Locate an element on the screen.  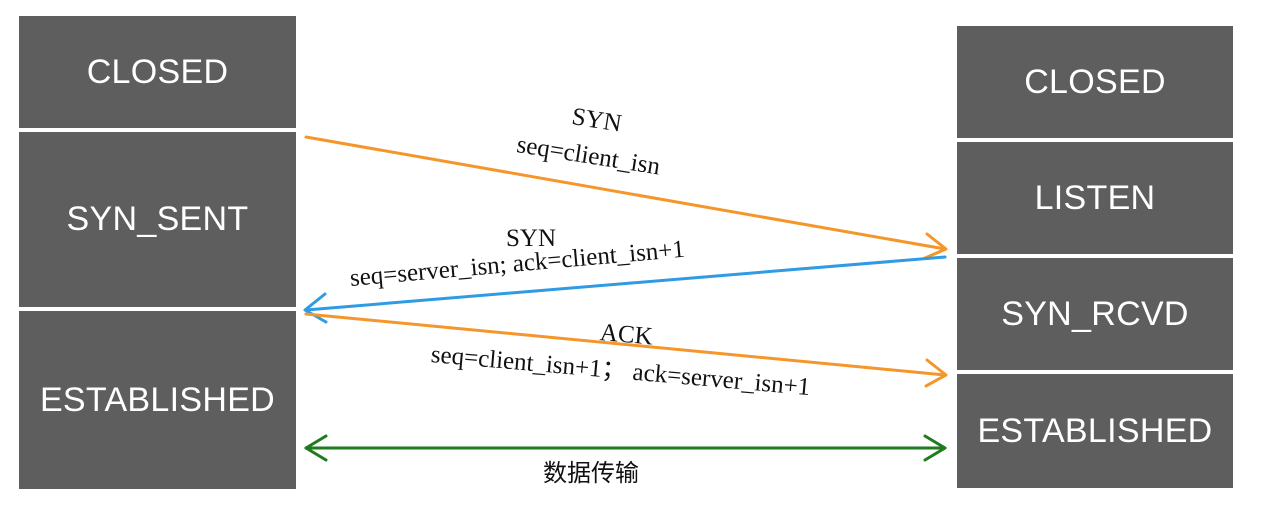
ack-title: ACK is located at coordinates (626, 335).